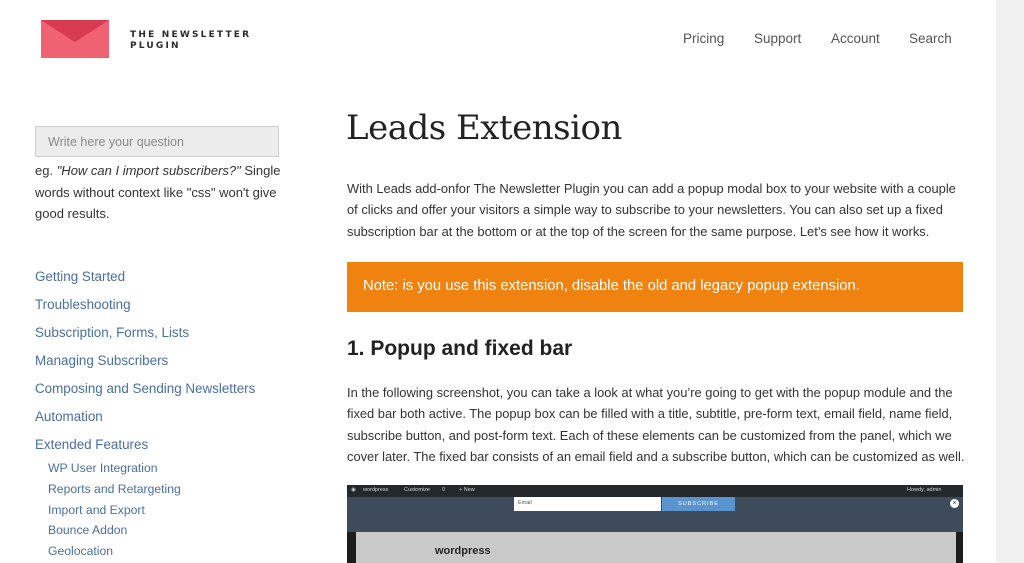 This screenshot has height=563, width=1024. What do you see at coordinates (467, 490) in the screenshot?
I see `admin-bar-new: + New` at bounding box center [467, 490].